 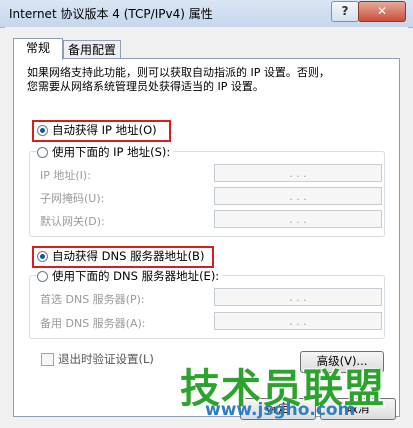 I want to click on preferred-dns-field: . . ., so click(x=298, y=297).